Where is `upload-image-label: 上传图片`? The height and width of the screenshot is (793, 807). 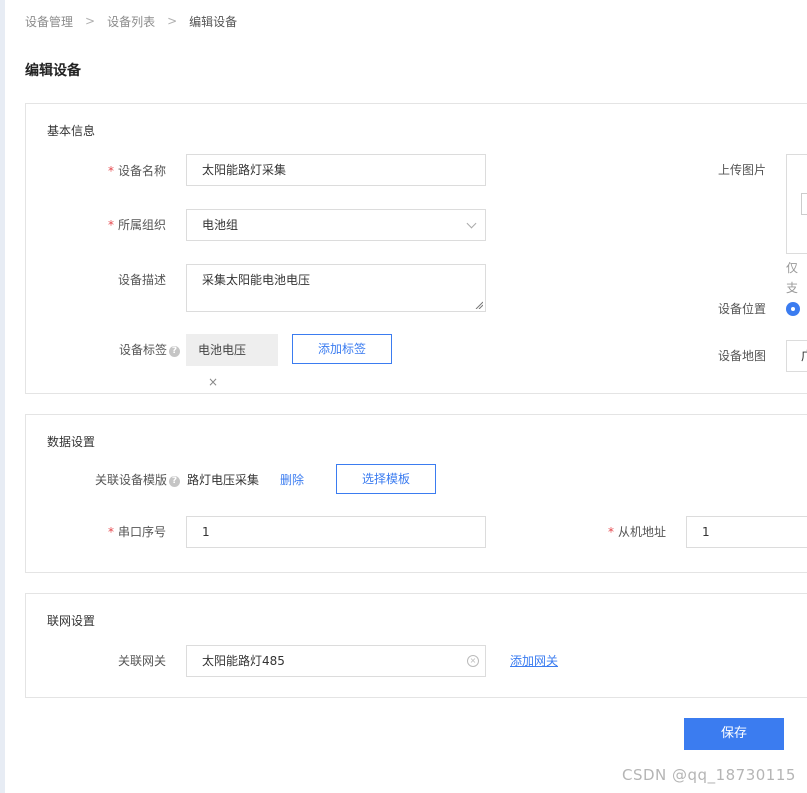 upload-image-label: 上传图片 is located at coordinates (741, 170).